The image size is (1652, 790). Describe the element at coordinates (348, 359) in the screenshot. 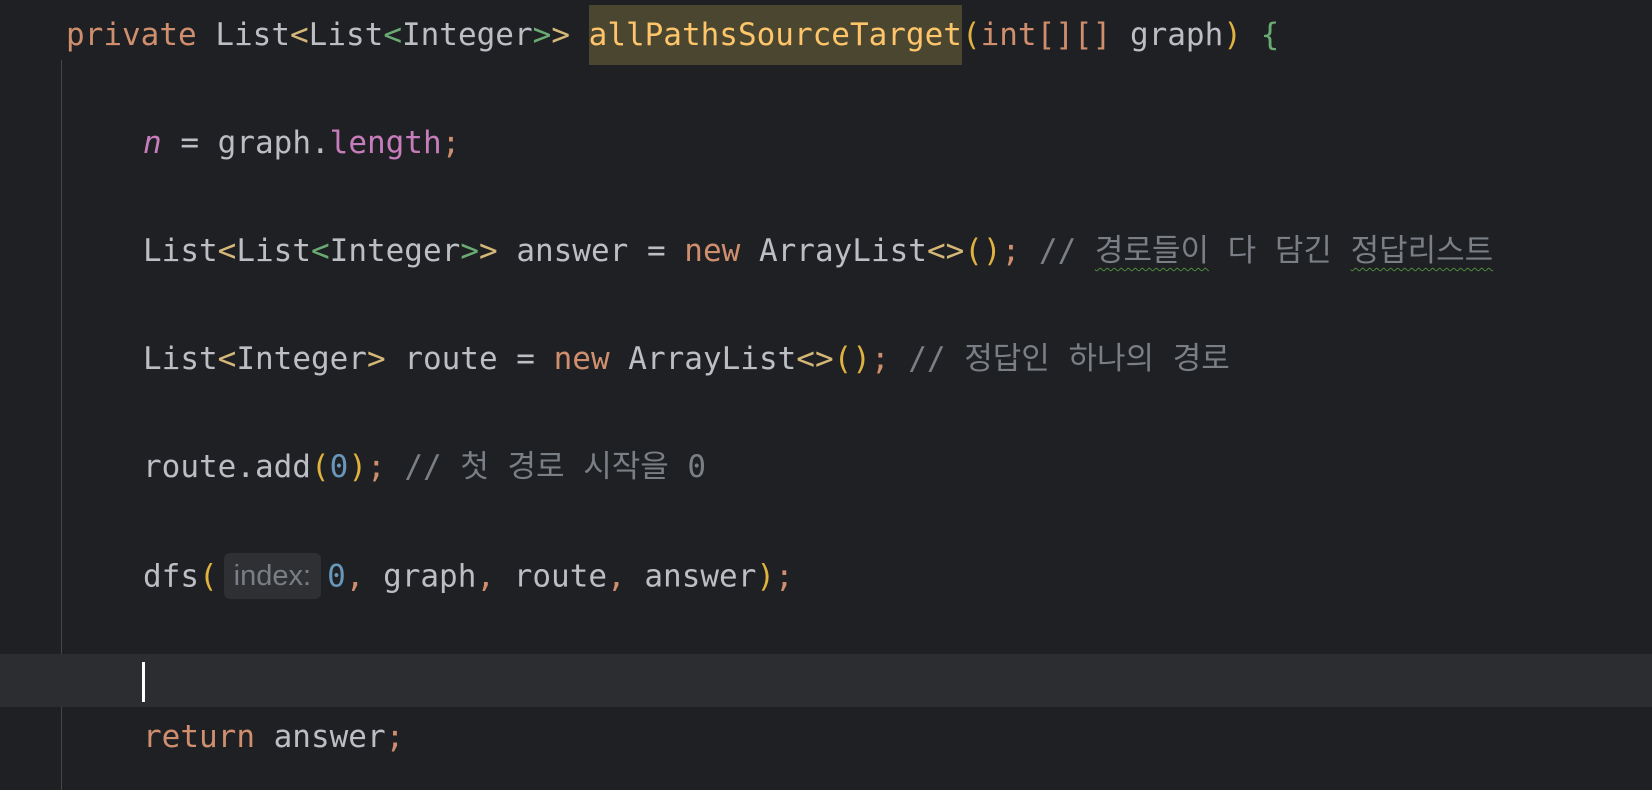

I see `route-declaration: List<Integer> route =` at that location.